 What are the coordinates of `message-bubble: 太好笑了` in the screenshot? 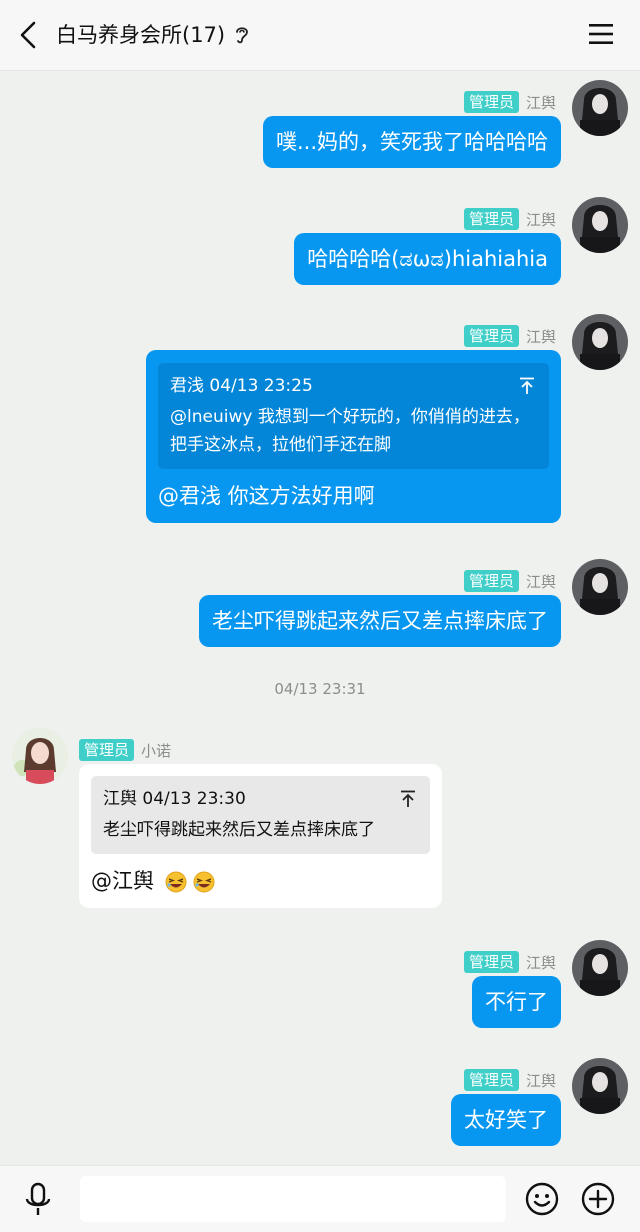 It's located at (506, 1120).